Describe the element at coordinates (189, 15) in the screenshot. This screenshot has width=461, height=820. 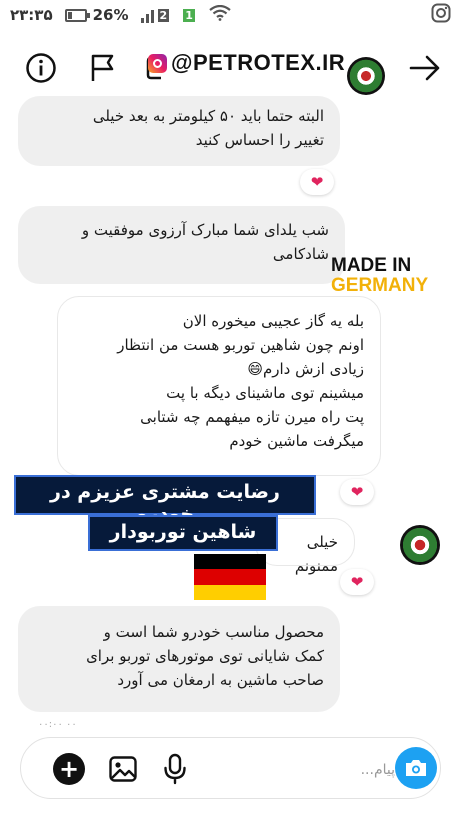
I see `sim1-label: 1` at that location.